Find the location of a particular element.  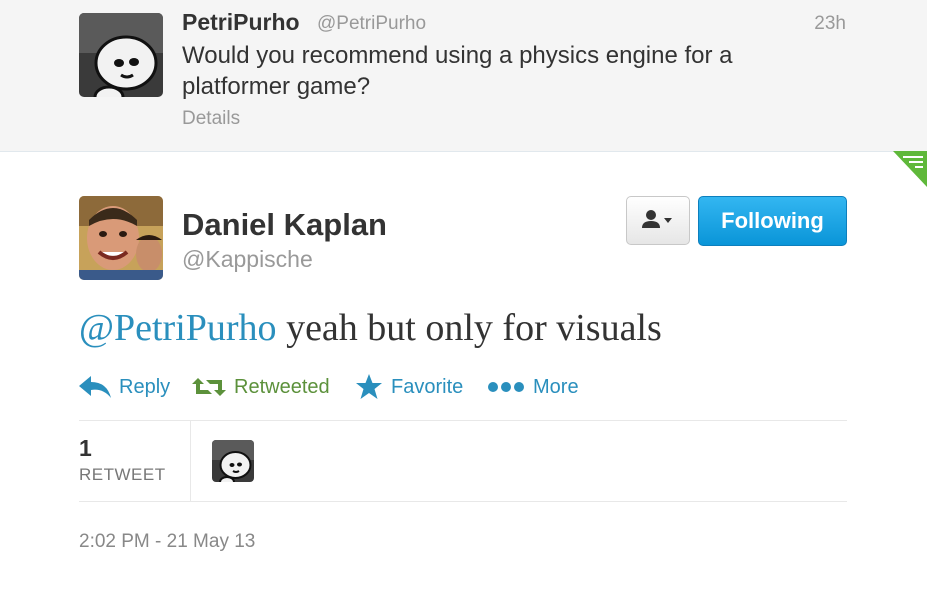

favorite-label: Favorite is located at coordinates (427, 386).